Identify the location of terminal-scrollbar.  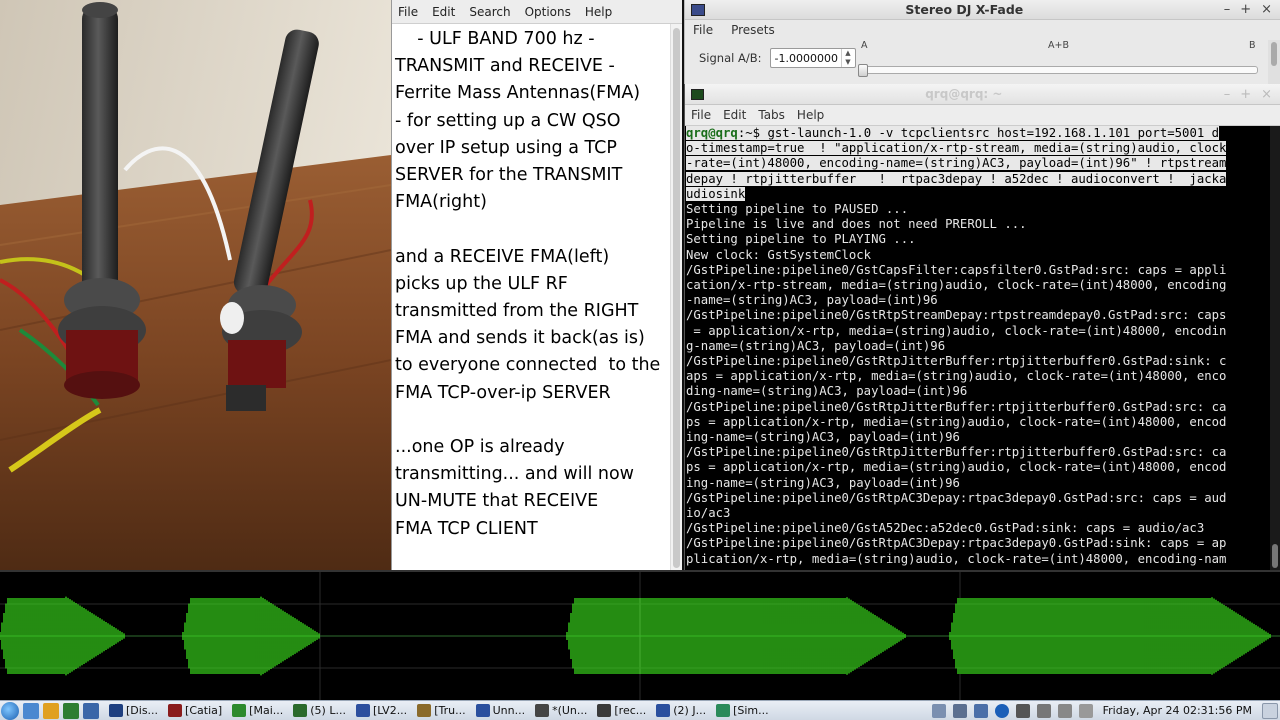
(1275, 348).